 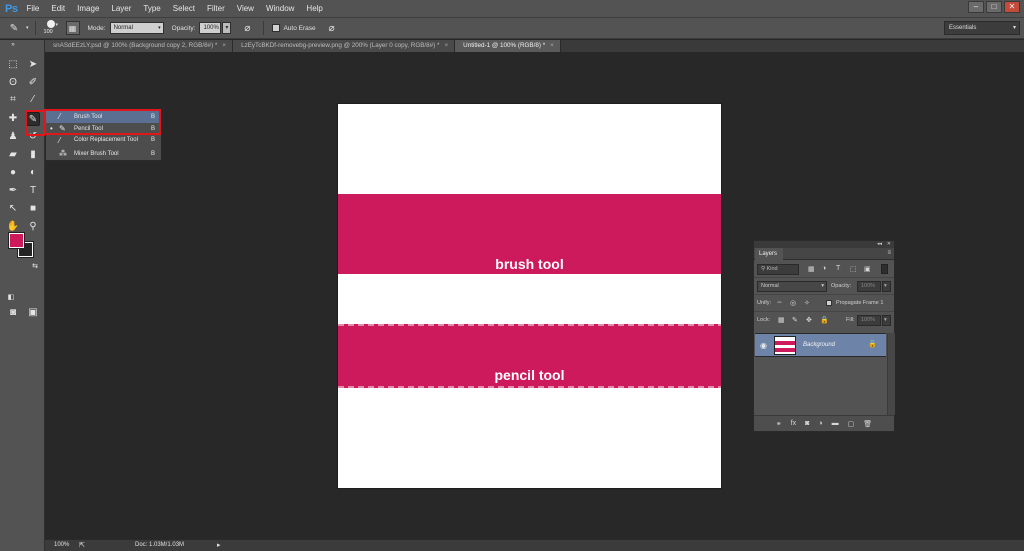 What do you see at coordinates (769, 254) in the screenshot?
I see `tab-layers: Layers` at bounding box center [769, 254].